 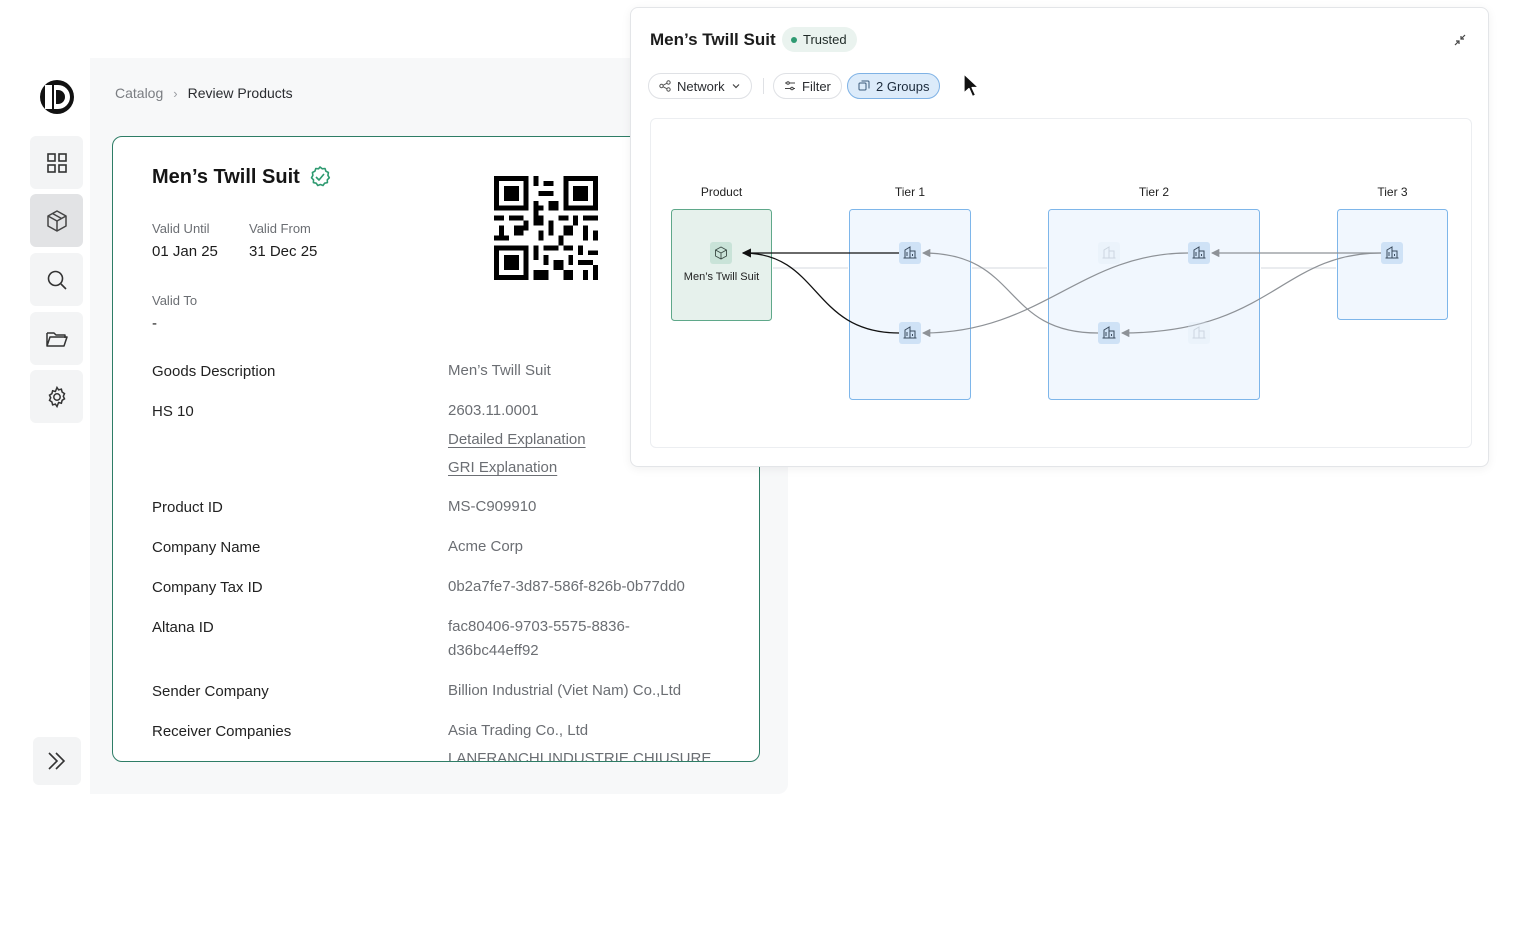 What do you see at coordinates (1109, 253) in the screenshot?
I see `tier2-node-faded-a` at bounding box center [1109, 253].